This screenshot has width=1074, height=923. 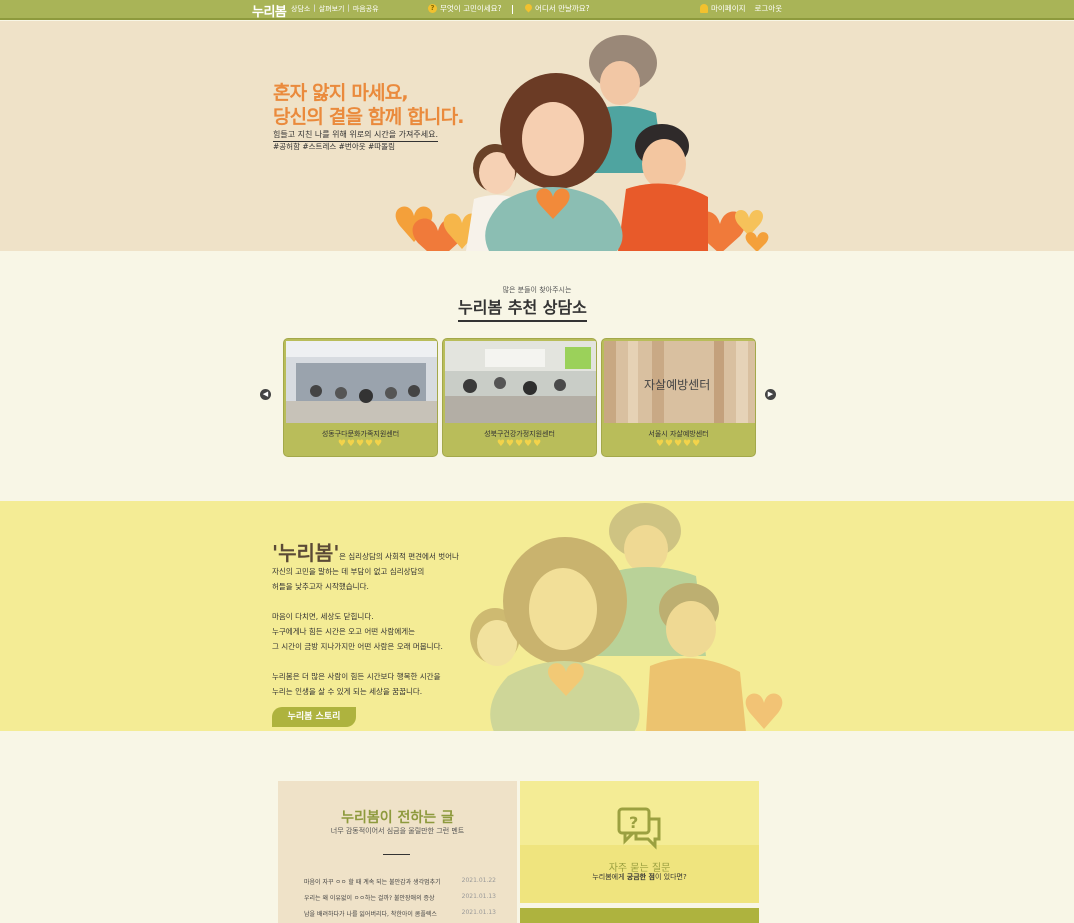 I want to click on story-line: 은 심리상담의 사회적 편견에서 벗어나, so click(x=399, y=556).